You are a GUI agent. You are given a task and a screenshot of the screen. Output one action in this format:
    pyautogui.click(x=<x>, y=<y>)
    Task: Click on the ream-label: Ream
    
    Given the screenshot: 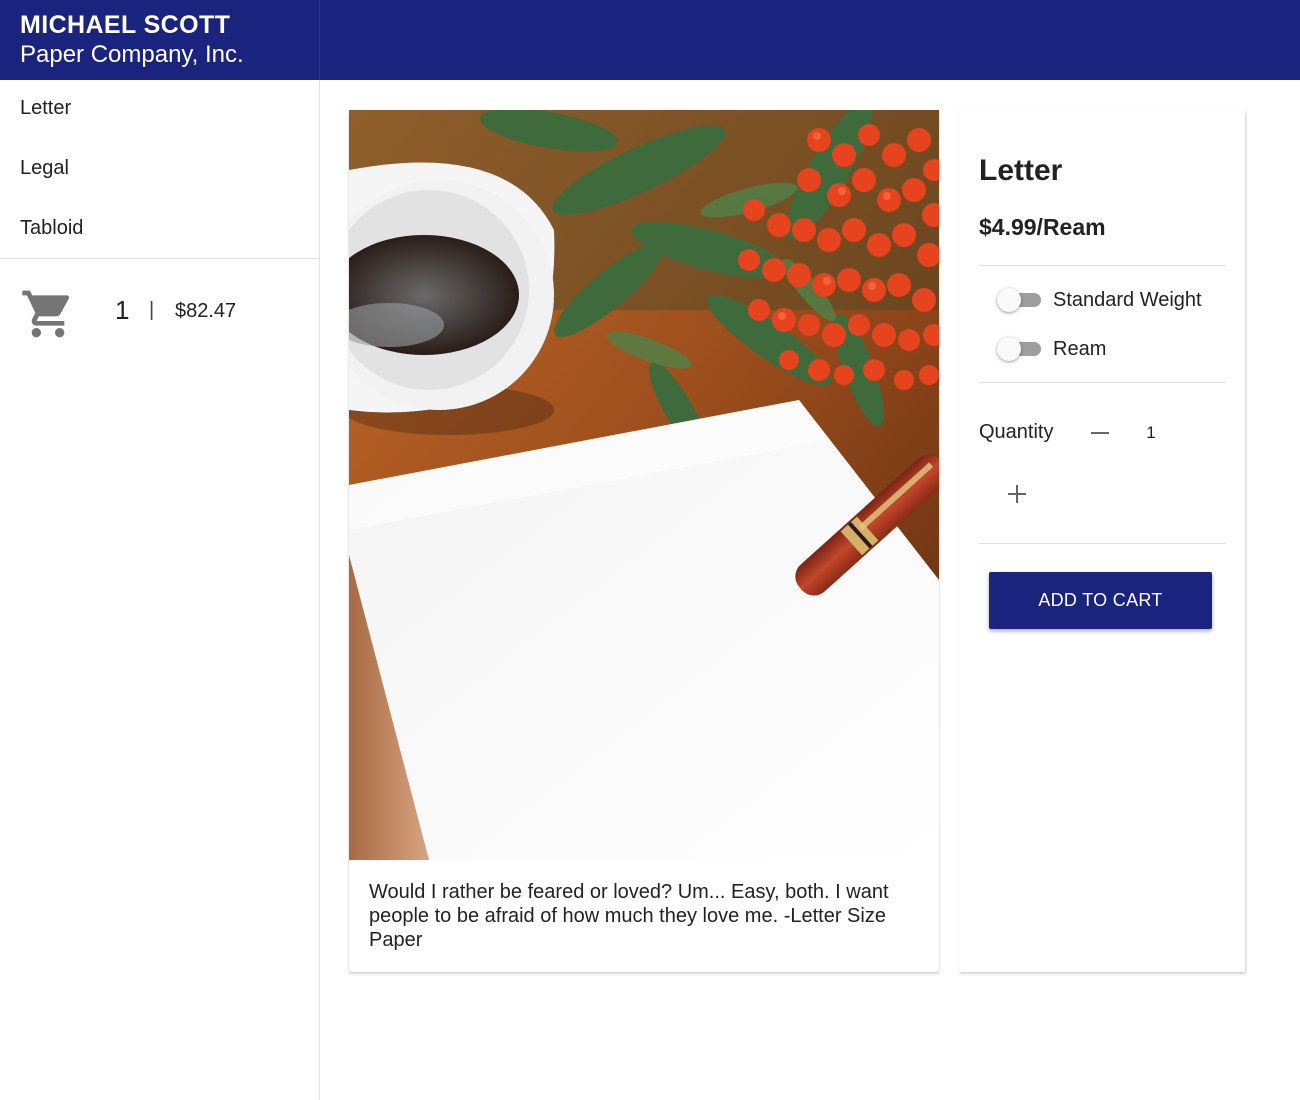 What is the action you would take?
    pyautogui.click(x=1080, y=348)
    